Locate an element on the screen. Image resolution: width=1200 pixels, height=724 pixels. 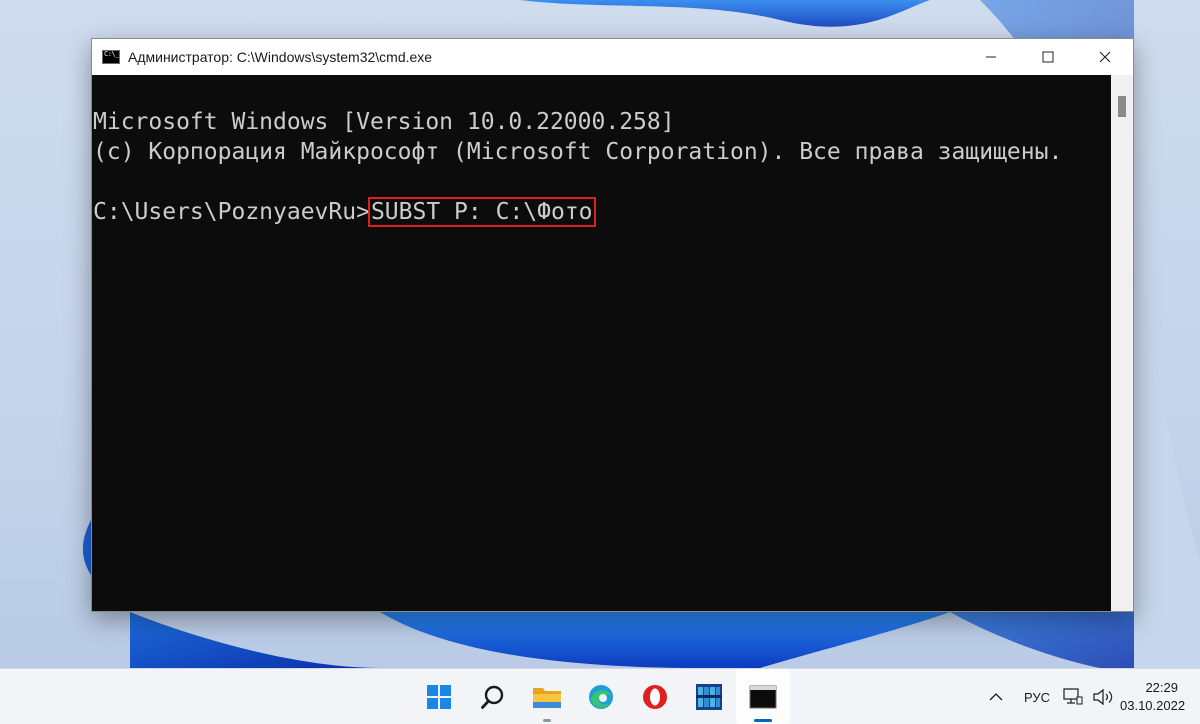
cmd-taskbar-button is located at coordinates (763, 696).